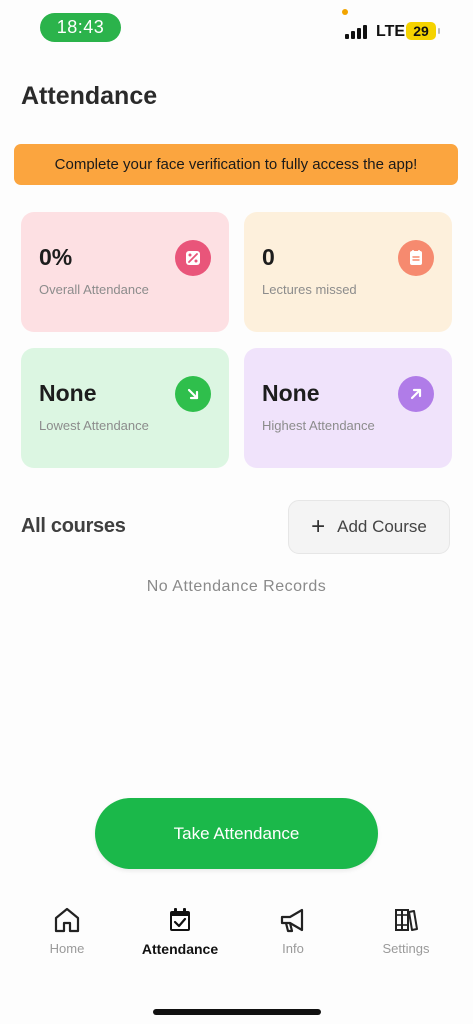 This screenshot has height=1024, width=473. I want to click on nav-label-attendance: Attendance, so click(180, 949).